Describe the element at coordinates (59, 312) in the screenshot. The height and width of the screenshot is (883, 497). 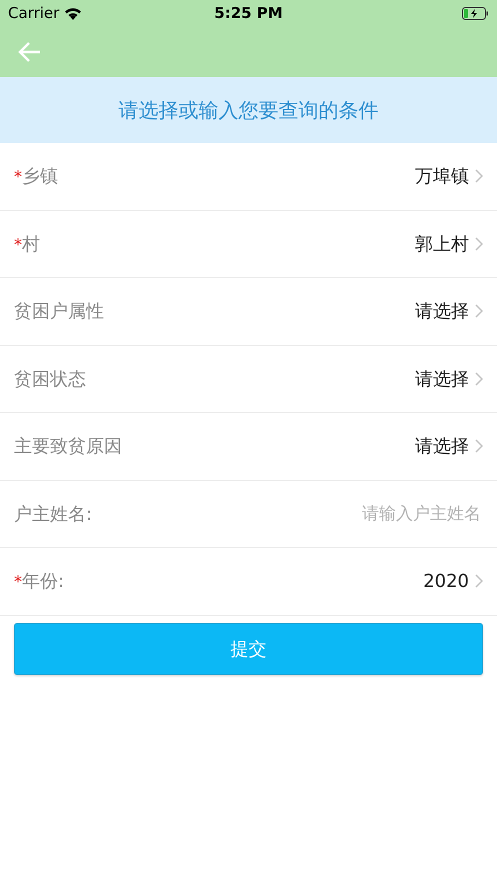
I see `field-label: 贫困户属性` at that location.